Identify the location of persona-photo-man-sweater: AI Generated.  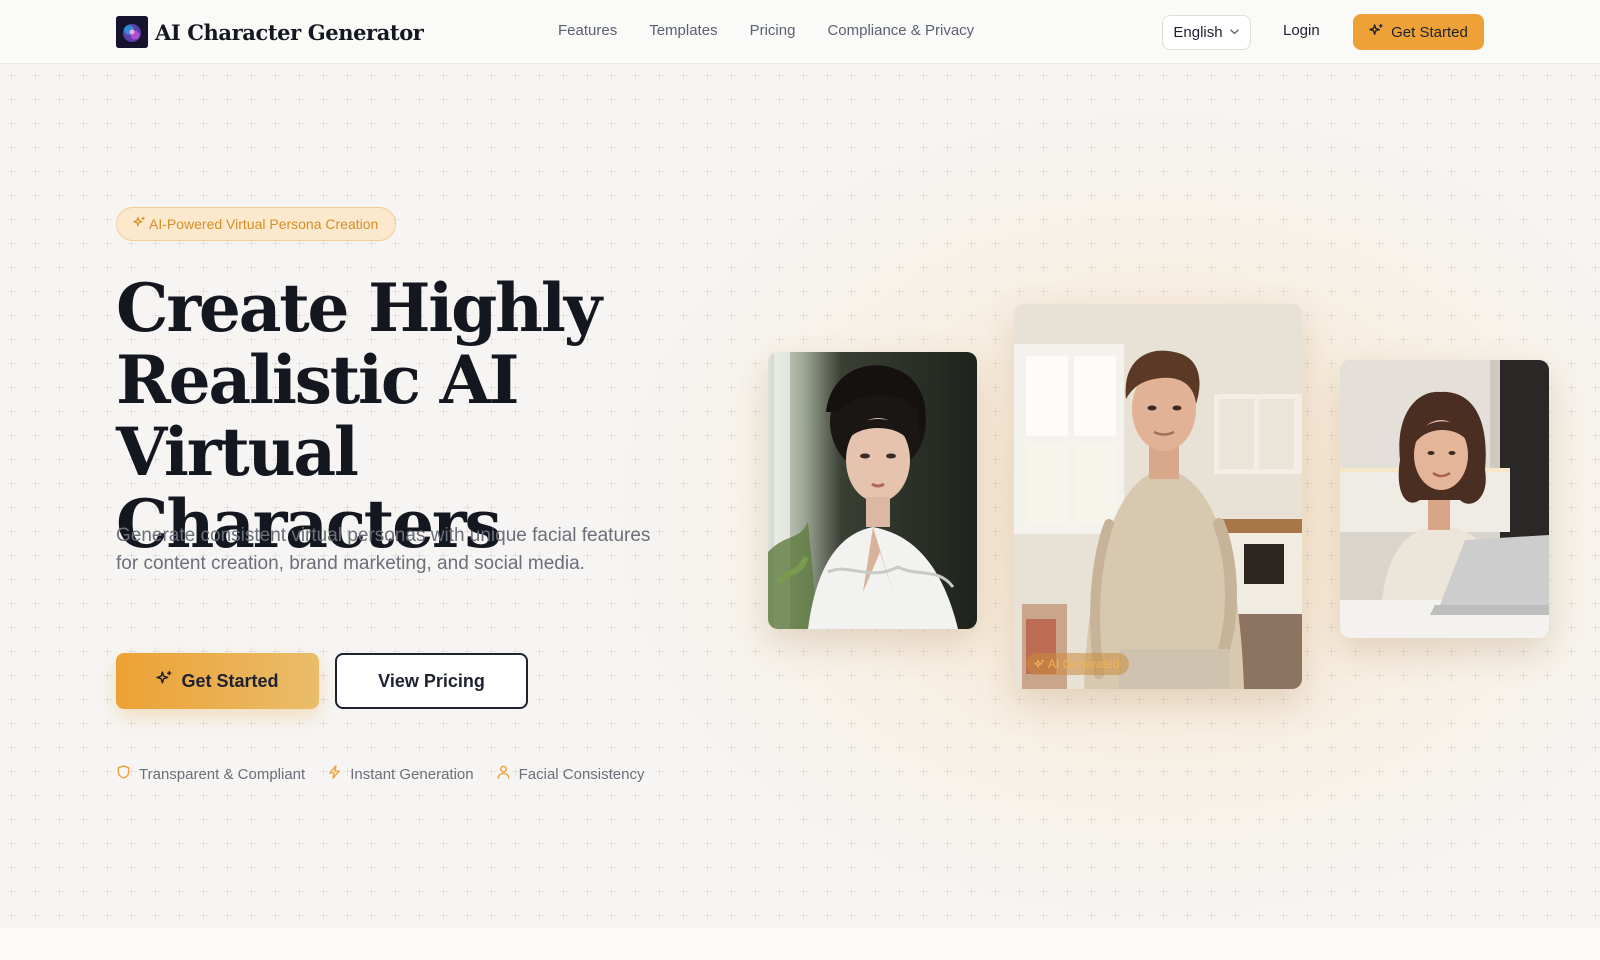
(1158, 496).